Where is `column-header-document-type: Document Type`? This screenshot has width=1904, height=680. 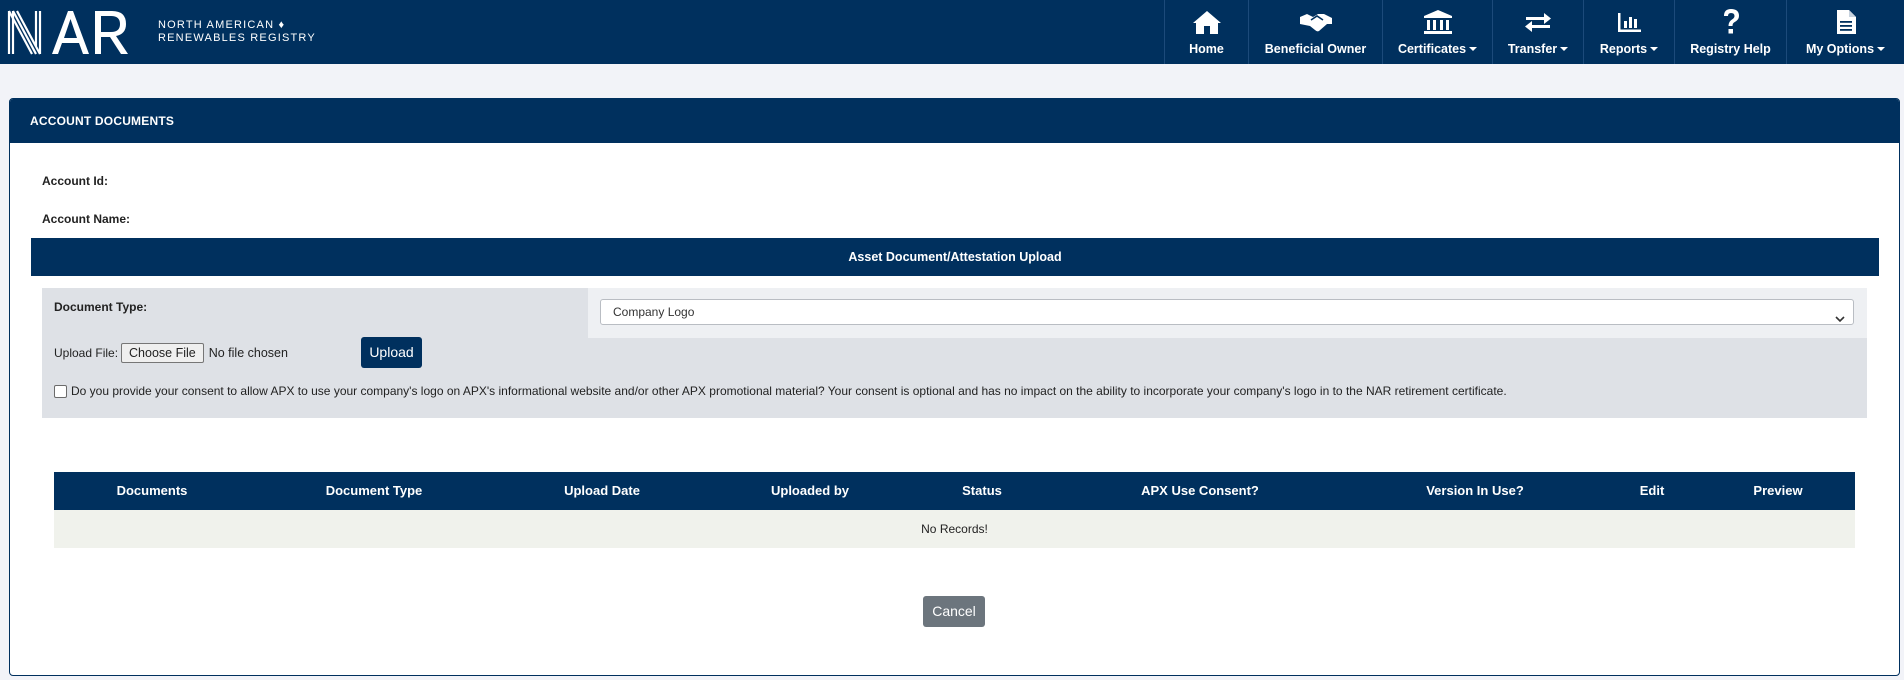
column-header-document-type: Document Type is located at coordinates (374, 491).